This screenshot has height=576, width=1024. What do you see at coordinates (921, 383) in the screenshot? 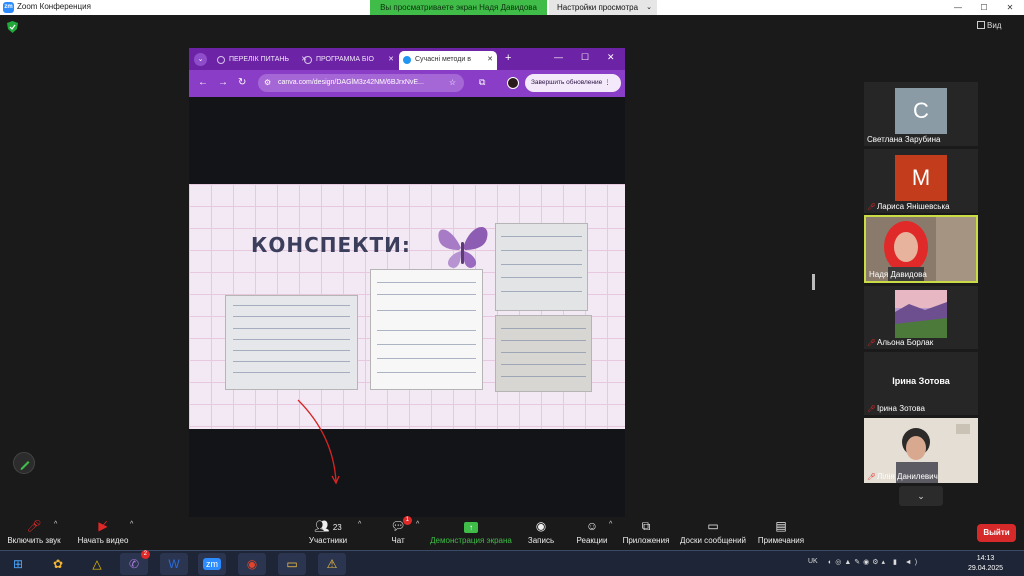
I see `participant-tile: Ірина Зотова 🎤︎Ірина Зотова` at bounding box center [921, 383].